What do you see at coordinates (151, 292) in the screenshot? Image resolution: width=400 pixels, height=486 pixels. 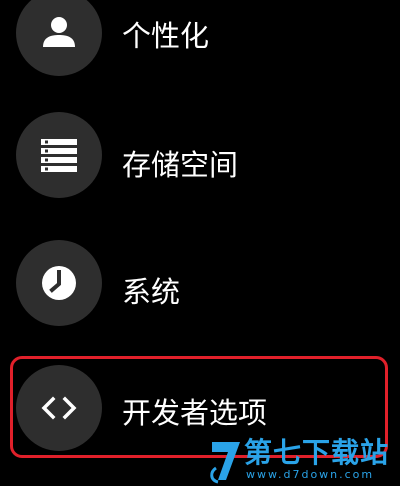 I see `menu-item-label: 系统` at bounding box center [151, 292].